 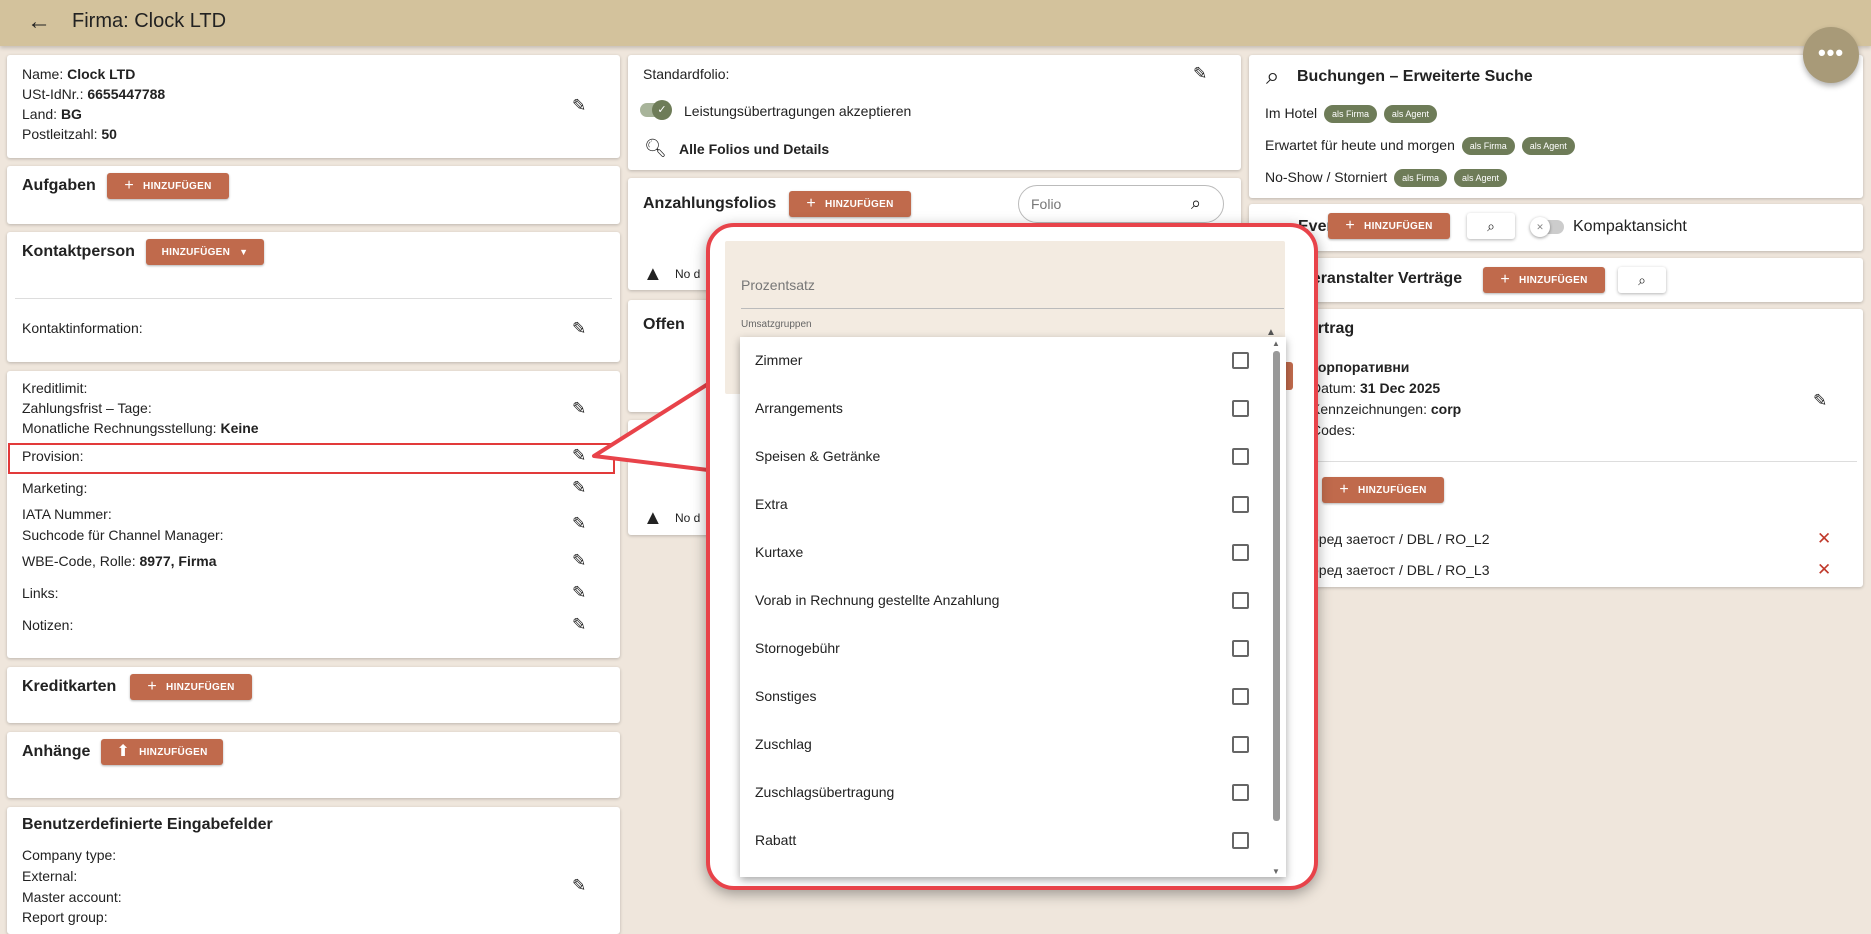 What do you see at coordinates (653, 518) in the screenshot?
I see `warning-icon: ▲` at bounding box center [653, 518].